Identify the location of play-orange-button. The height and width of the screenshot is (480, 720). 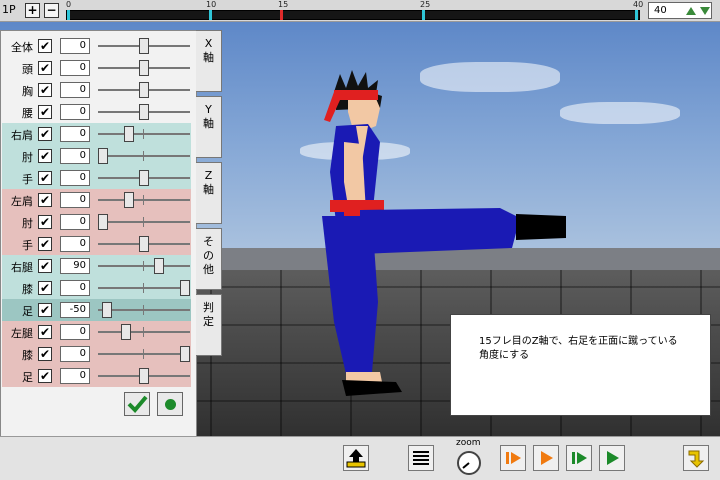
(546, 458).